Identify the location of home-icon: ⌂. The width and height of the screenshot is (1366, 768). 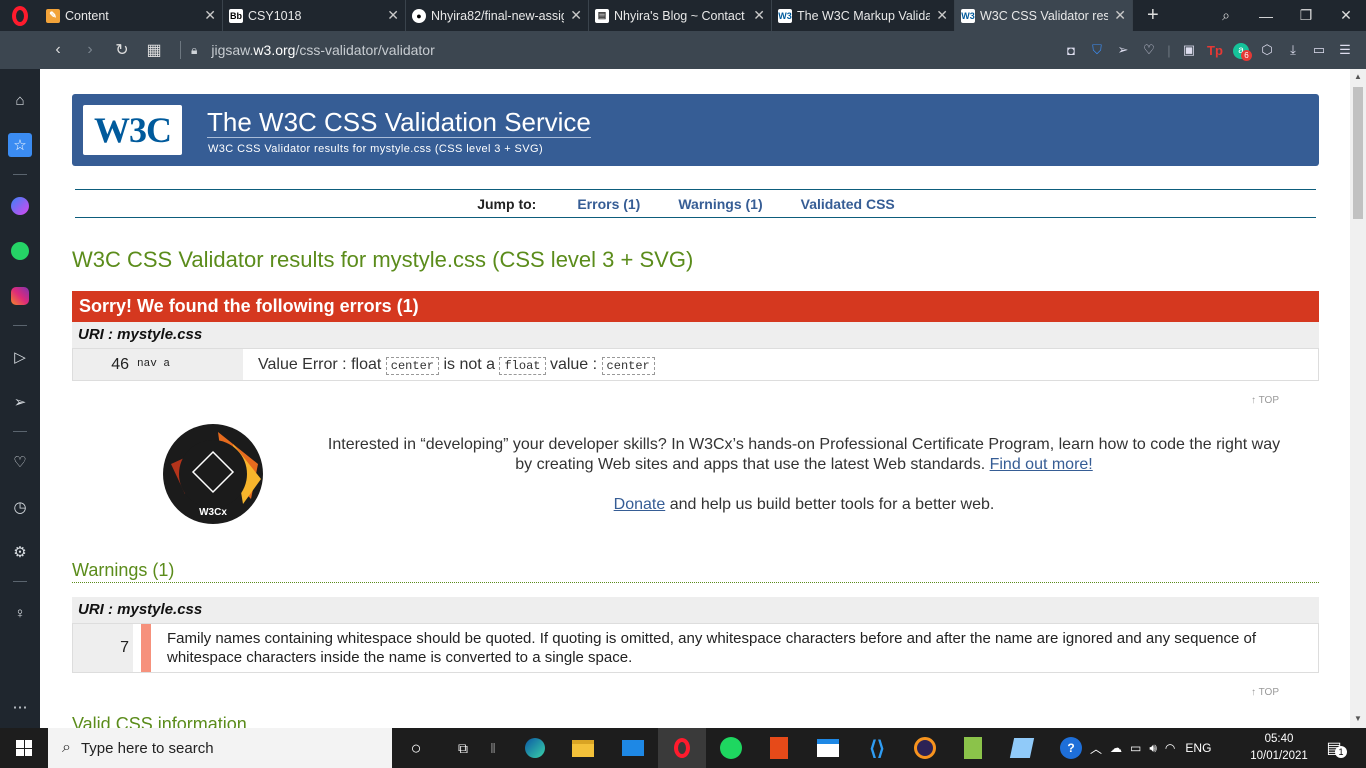
(20, 100).